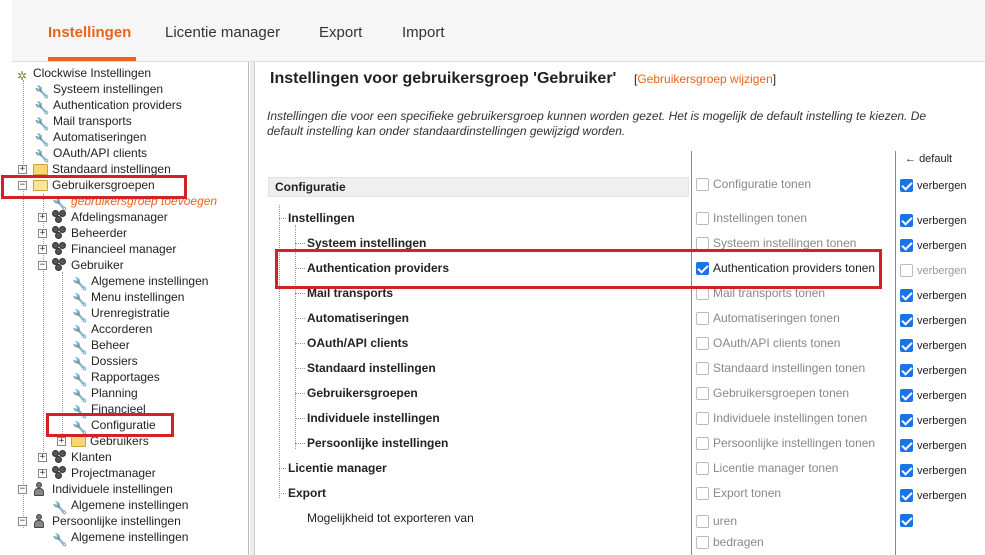 The image size is (985, 555). Describe the element at coordinates (730, 542) in the screenshot. I see `export-option-bedragen: bedragen` at that location.